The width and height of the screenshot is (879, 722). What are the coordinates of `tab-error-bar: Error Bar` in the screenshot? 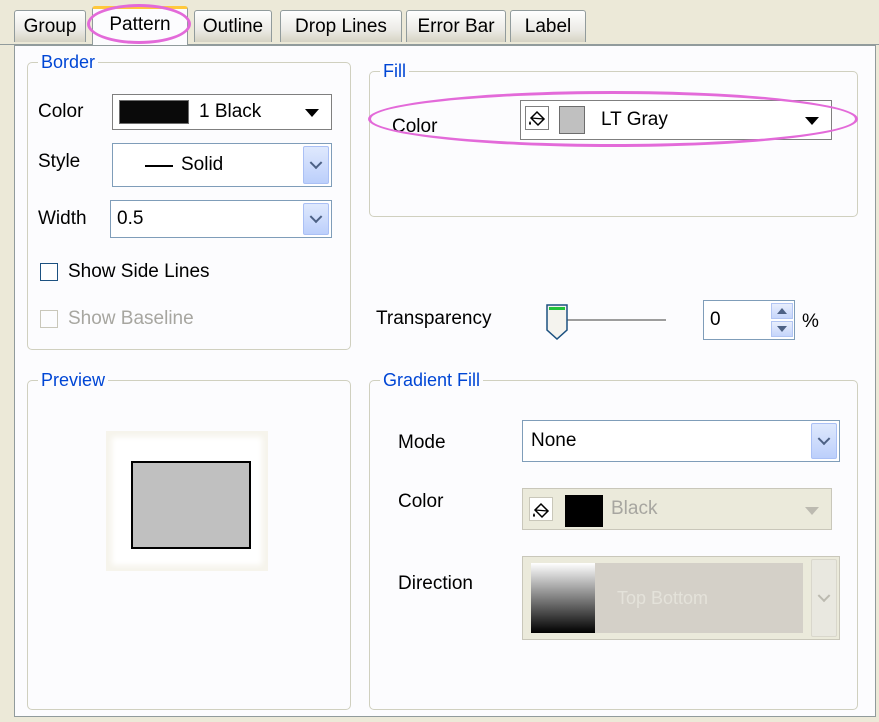 It's located at (456, 26).